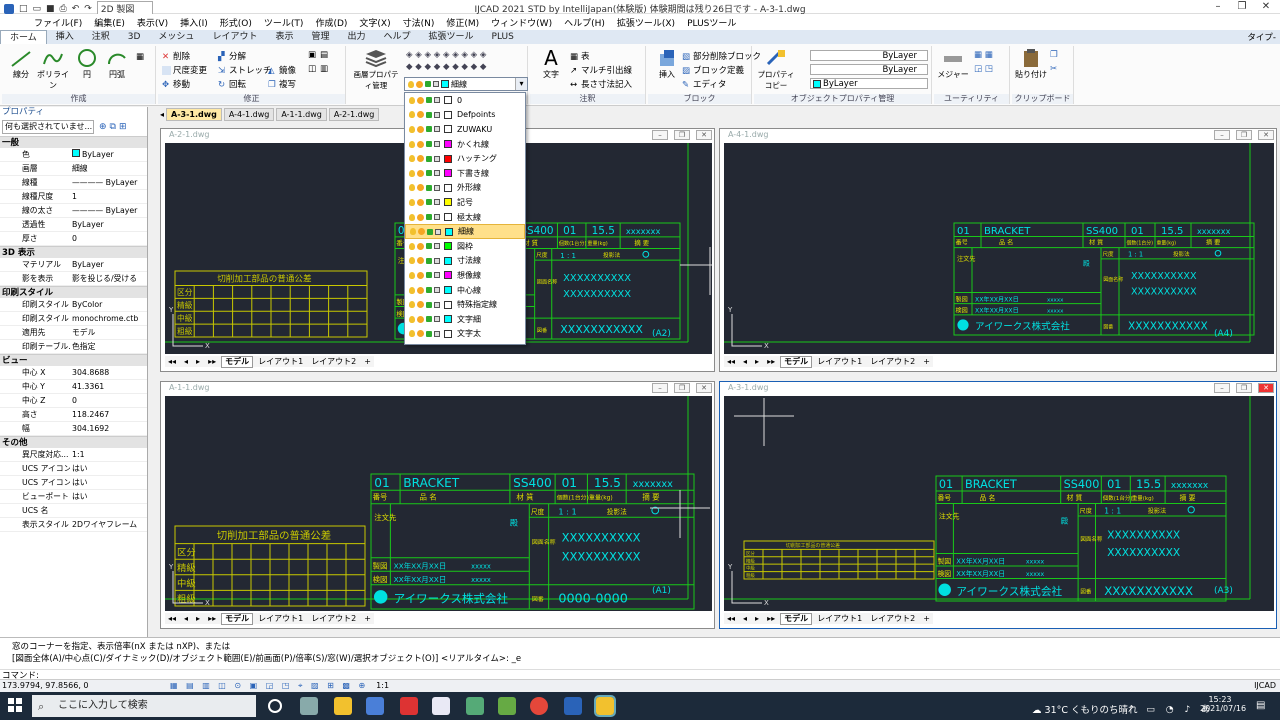 This screenshot has height=720, width=1280. What do you see at coordinates (73, 197) in the screenshot?
I see `property-row: 線種尺度 1` at bounding box center [73, 197].